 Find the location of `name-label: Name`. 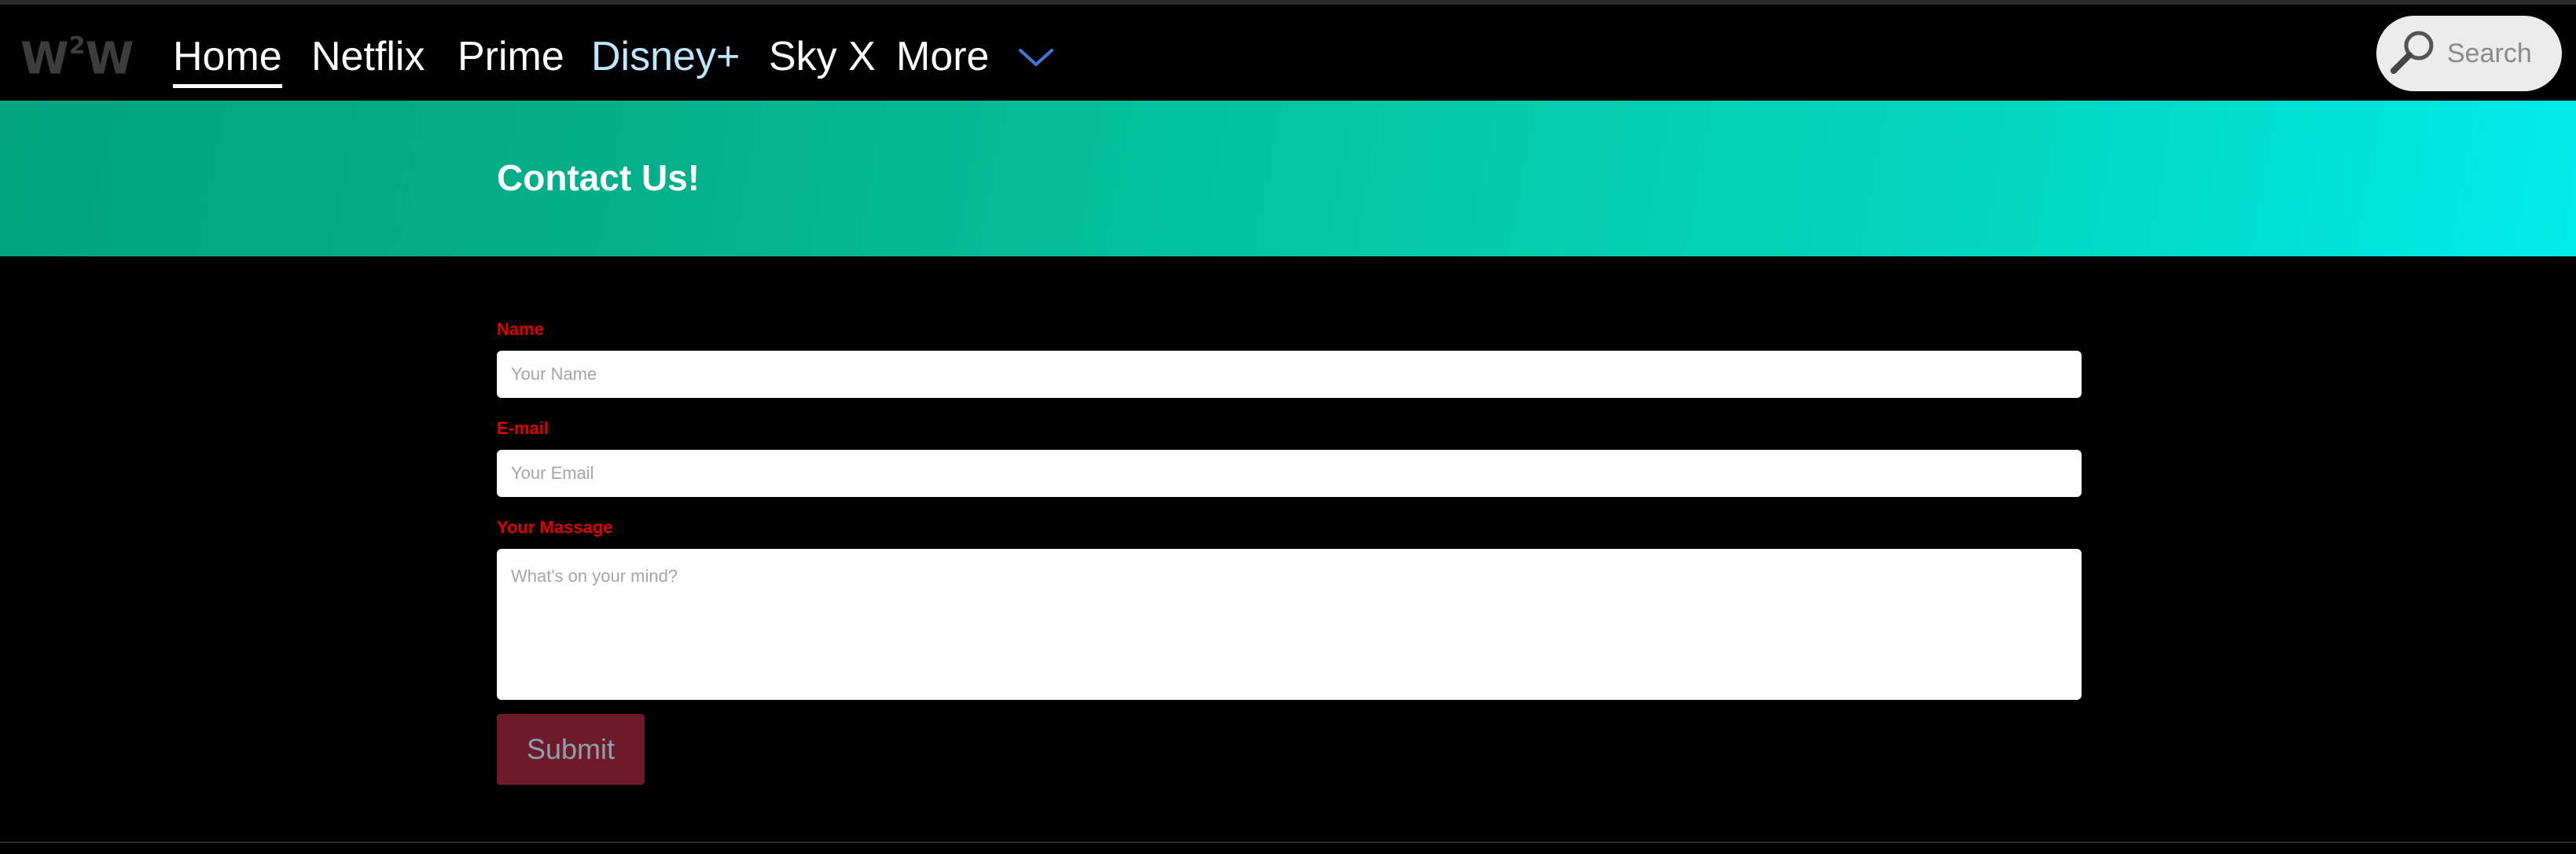

name-label: Name is located at coordinates (520, 329).